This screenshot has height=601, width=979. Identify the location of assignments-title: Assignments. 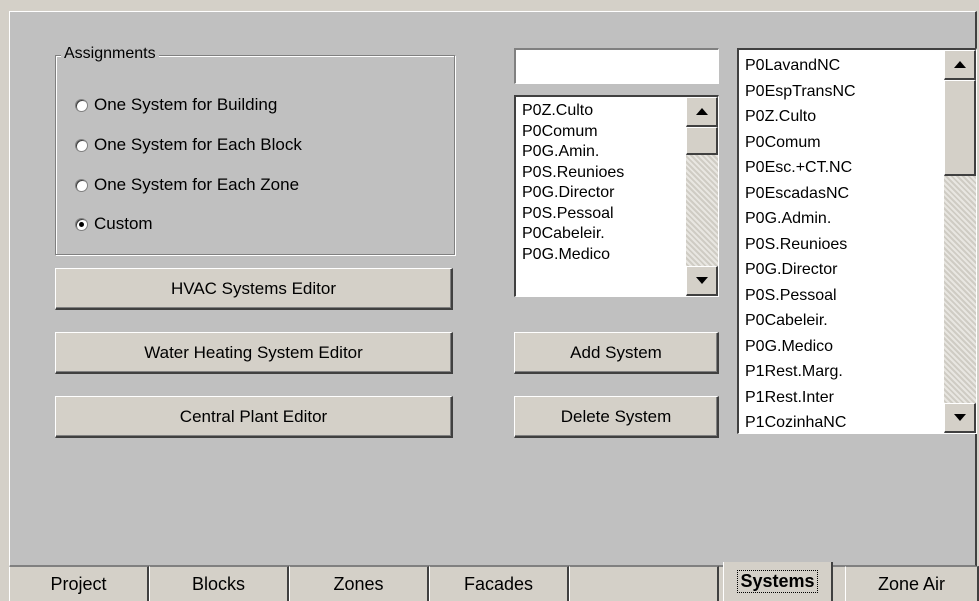
(110, 54).